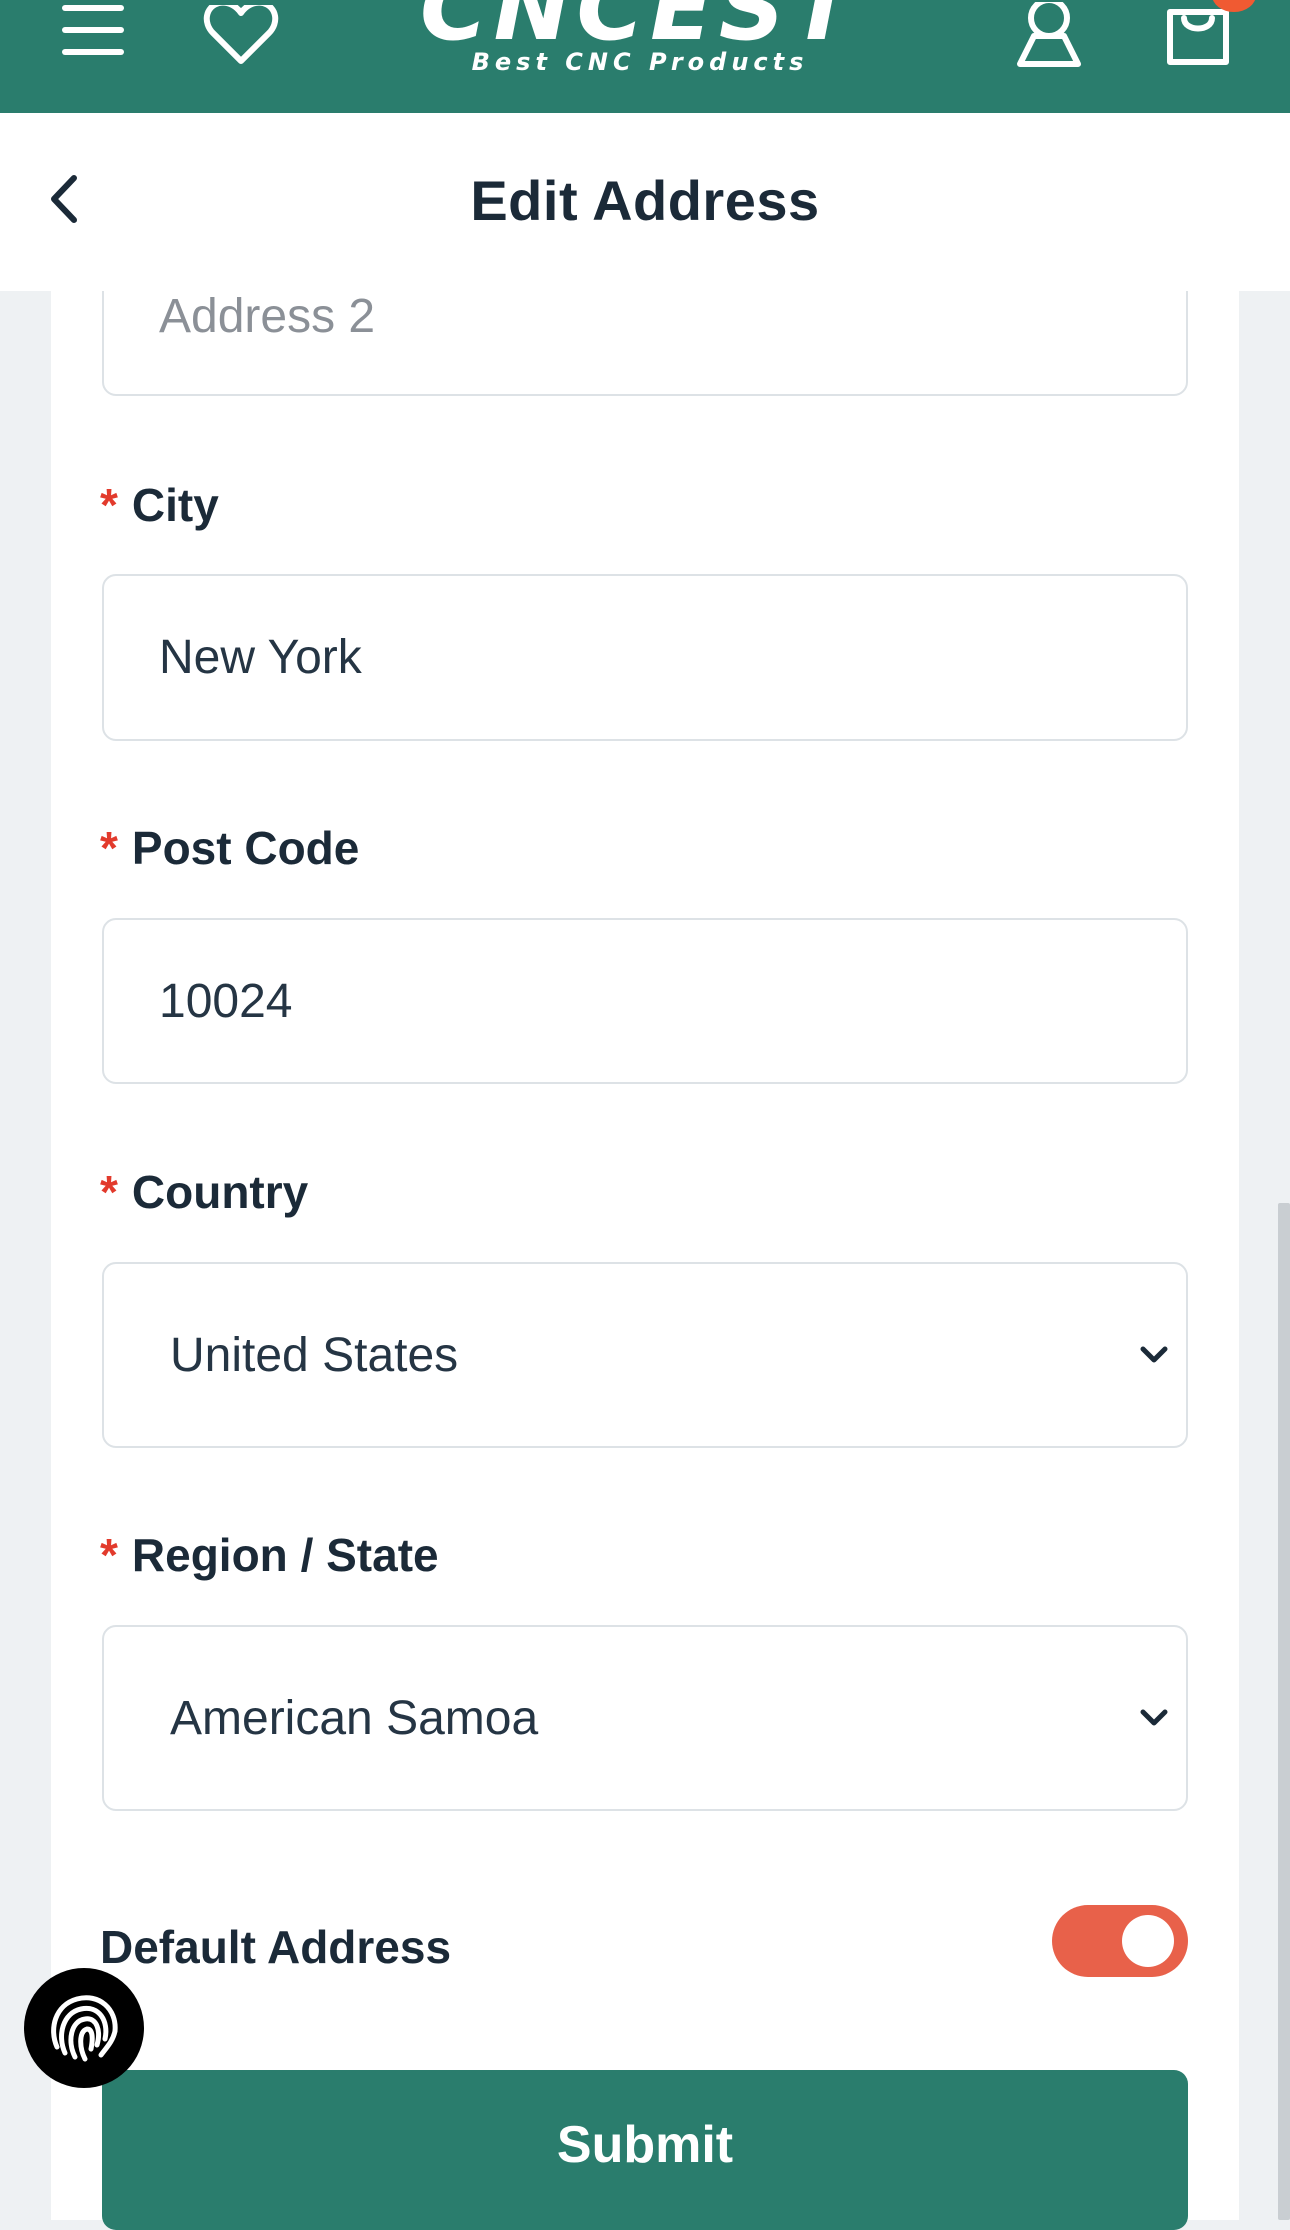 The height and width of the screenshot is (2230, 1290). I want to click on menu-icon, so click(93, 30).